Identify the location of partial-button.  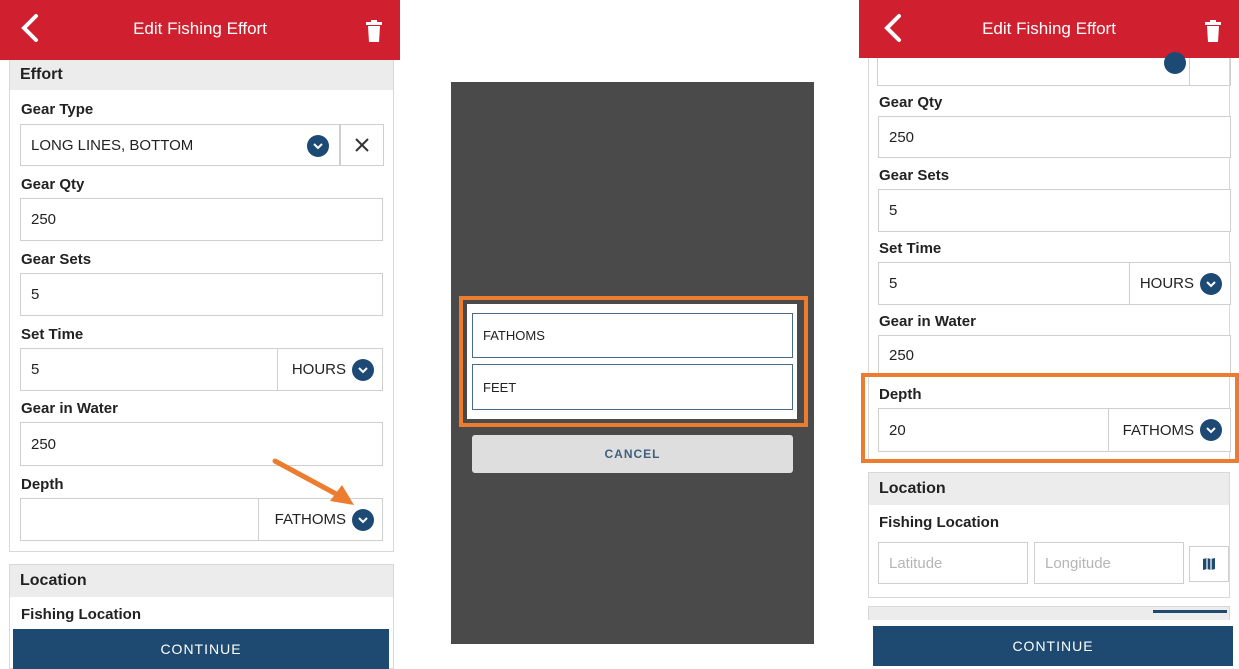
(1190, 611).